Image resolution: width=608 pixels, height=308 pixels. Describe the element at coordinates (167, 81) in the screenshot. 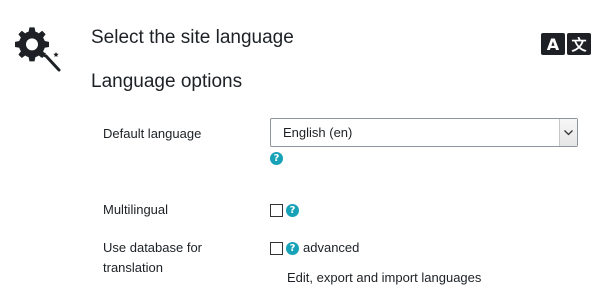

I see `section-title: Language options` at that location.